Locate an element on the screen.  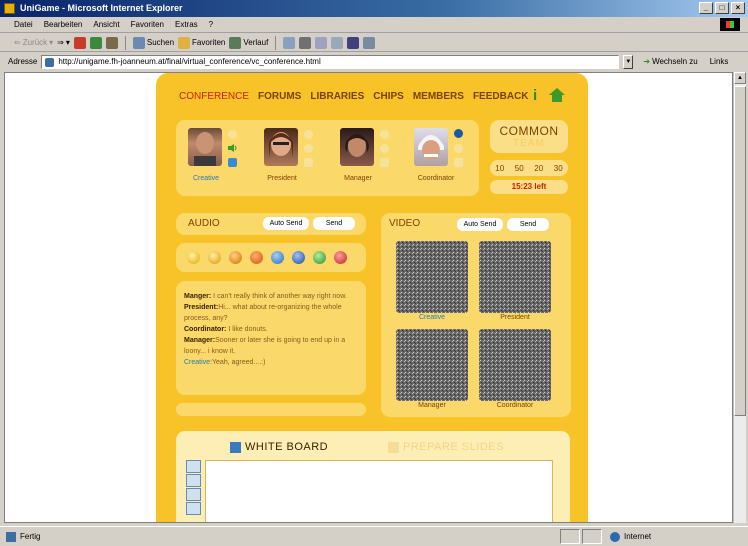
select-tool-icon is located at coordinates (193, 466).